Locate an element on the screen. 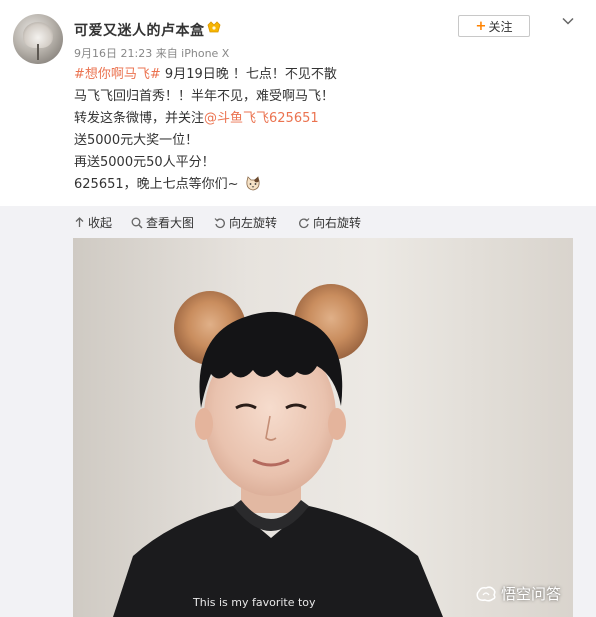  post-meta: 9月16日 21:23 来自 iPhone X is located at coordinates (152, 53).